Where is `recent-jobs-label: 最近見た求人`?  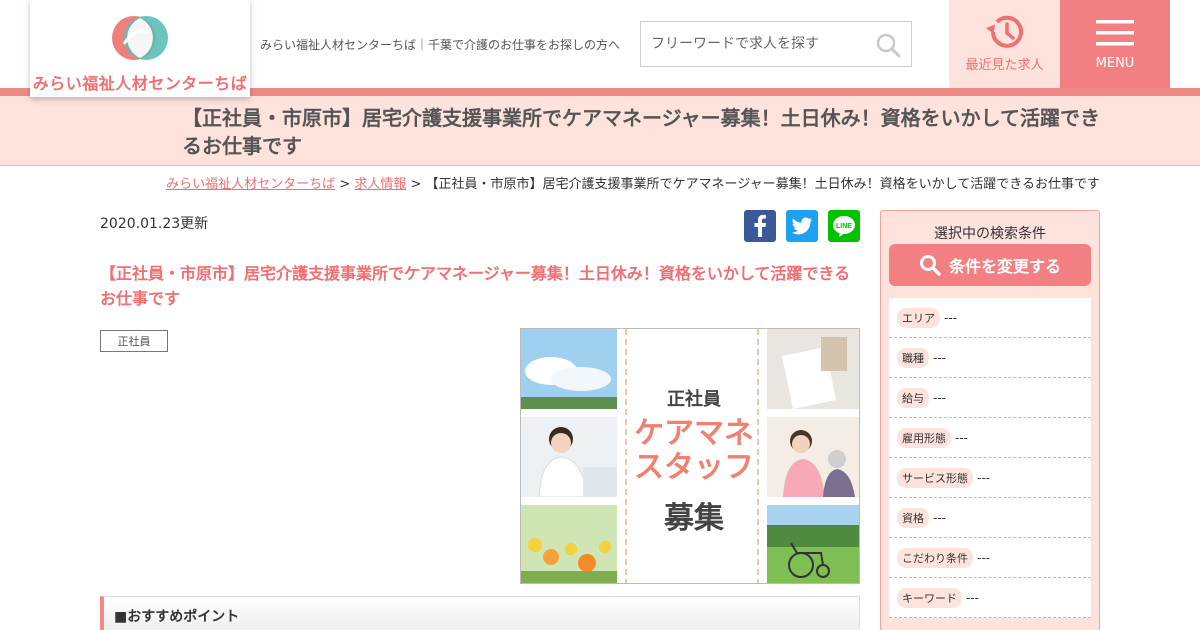 recent-jobs-label: 最近見た求人 is located at coordinates (1004, 65).